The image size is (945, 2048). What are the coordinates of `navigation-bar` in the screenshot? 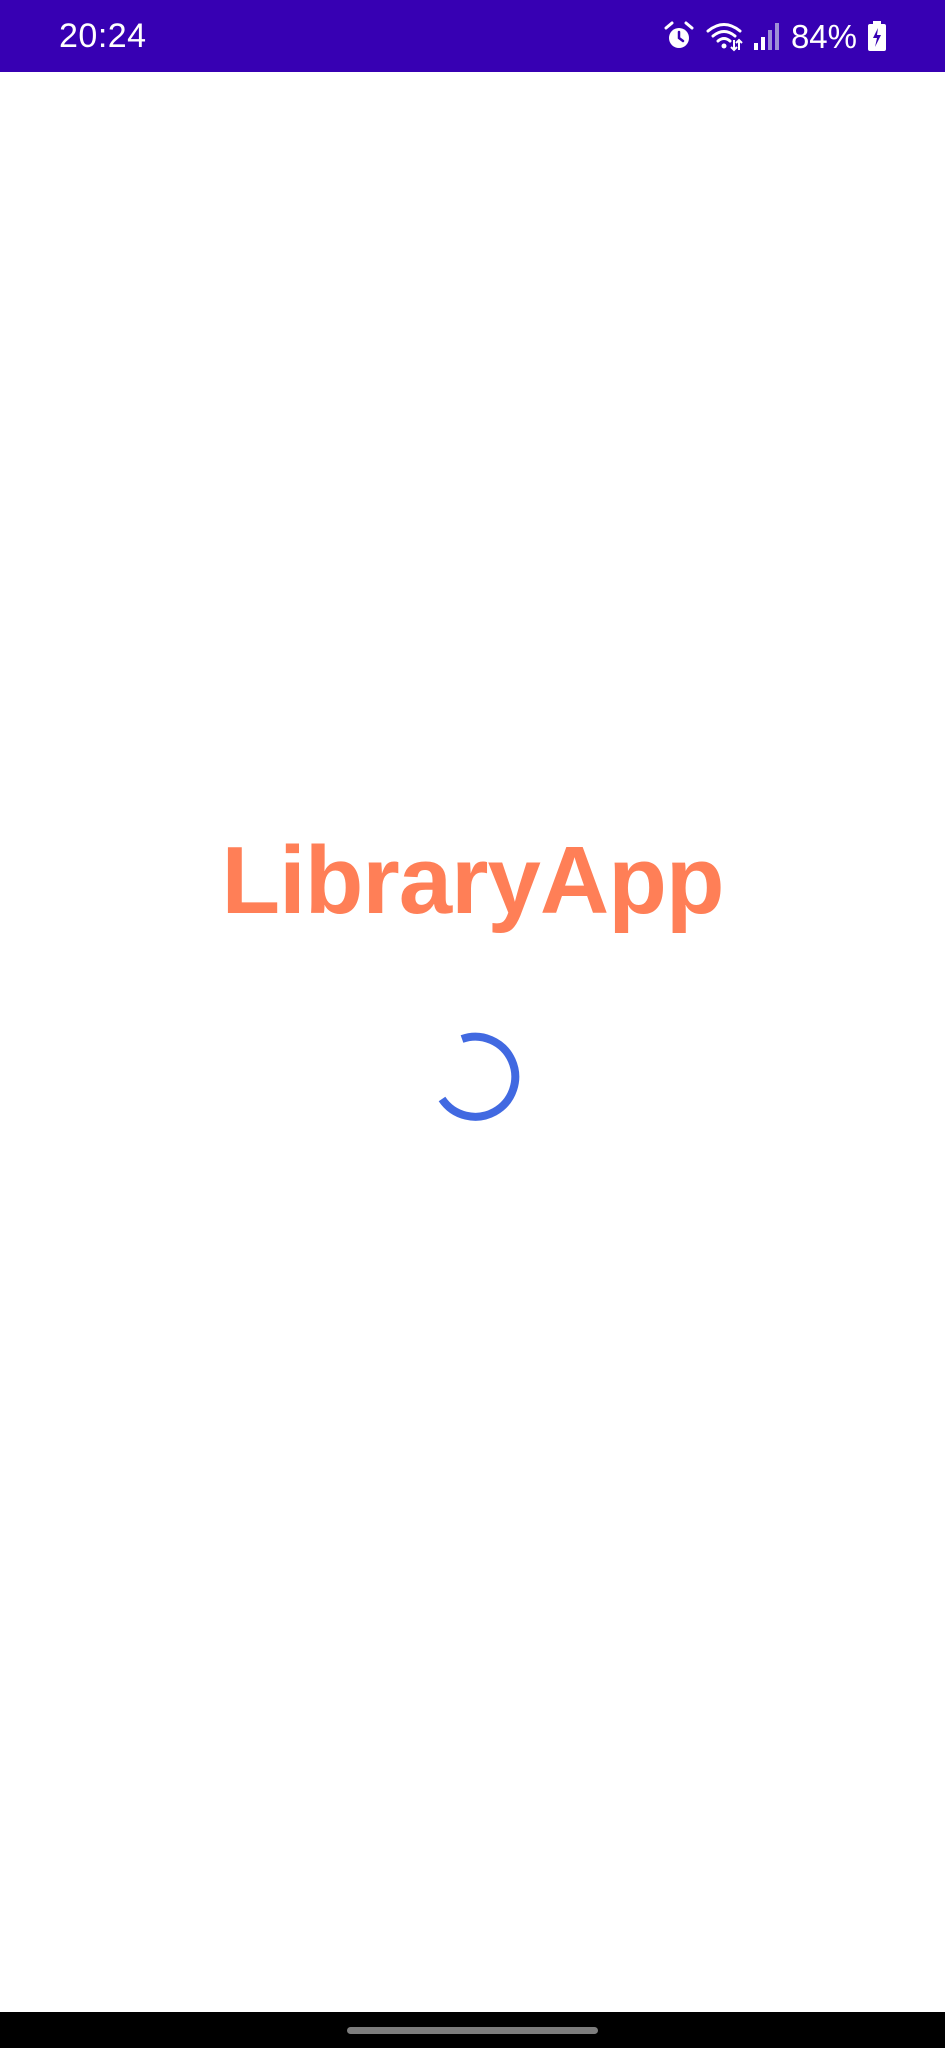 It's located at (472, 2030).